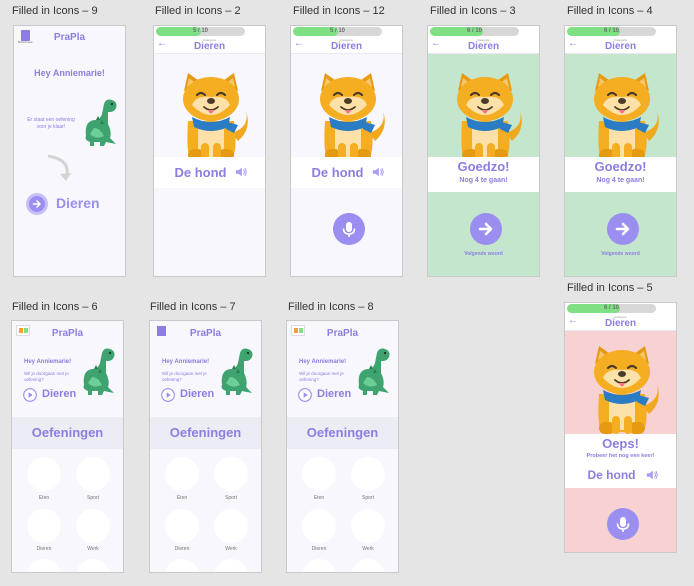 The height and width of the screenshot is (586, 694). Describe the element at coordinates (339, 11) in the screenshot. I see `frame-label: Filled in Icons – 12` at that location.